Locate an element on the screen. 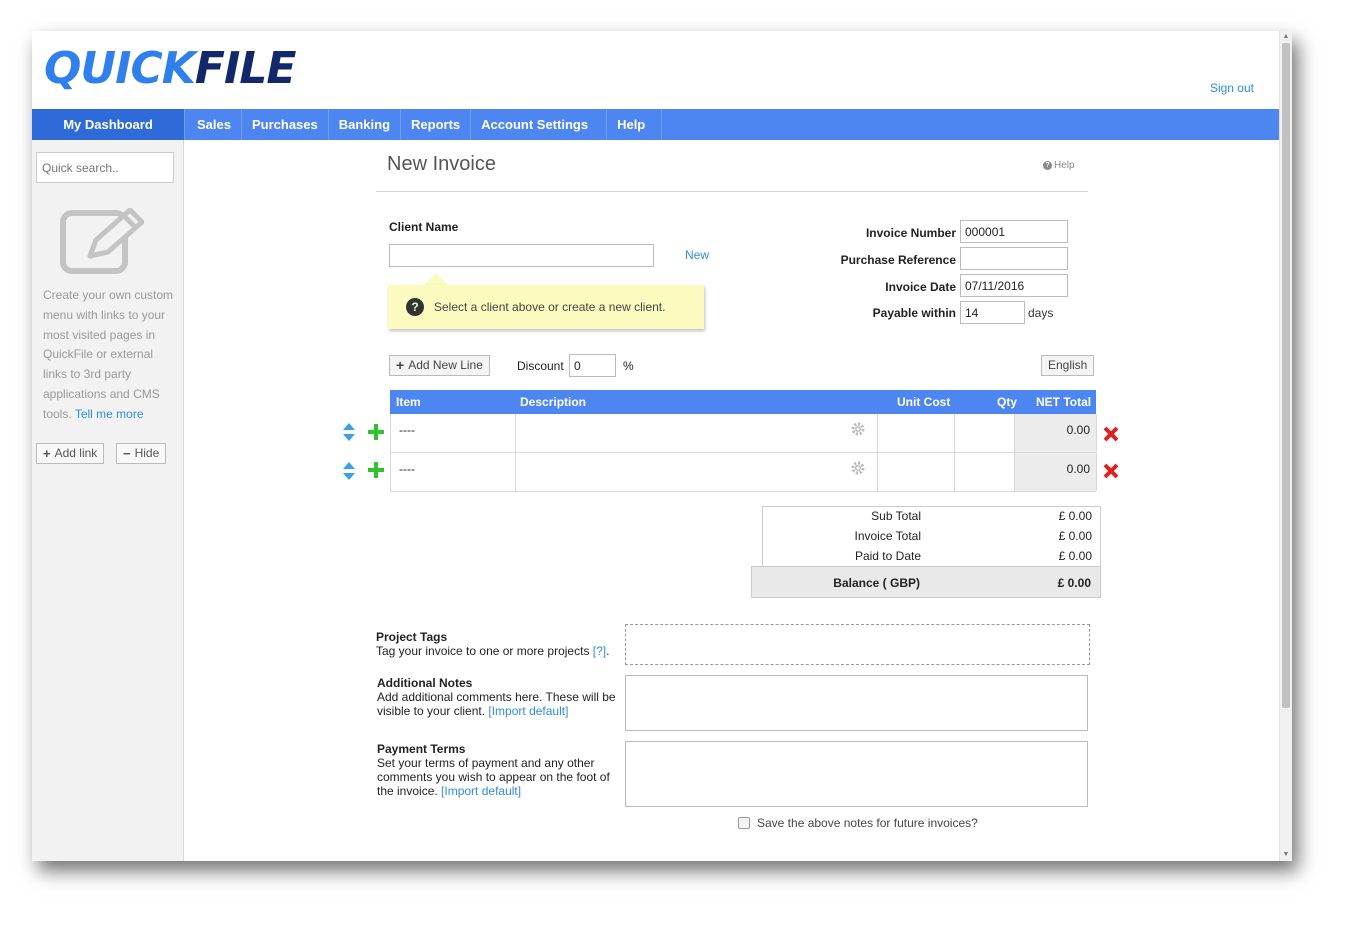 This screenshot has height=926, width=1357. net-total-value: 0.00 is located at coordinates (1078, 430).